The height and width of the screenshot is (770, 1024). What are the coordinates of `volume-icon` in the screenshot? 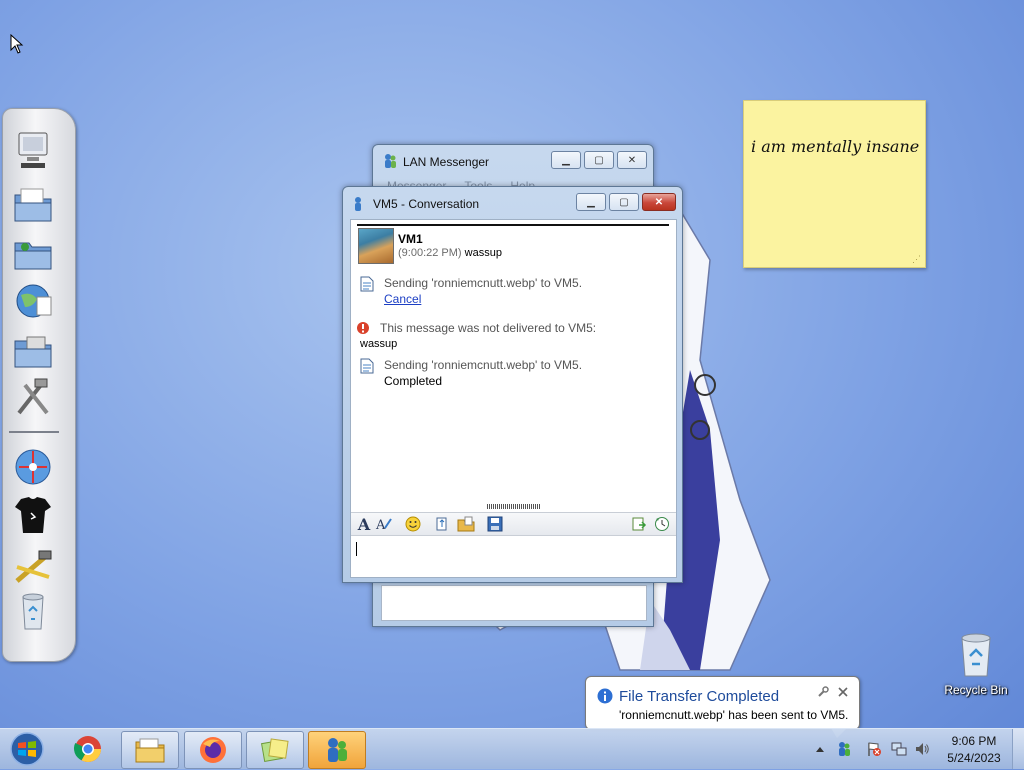 It's located at (922, 749).